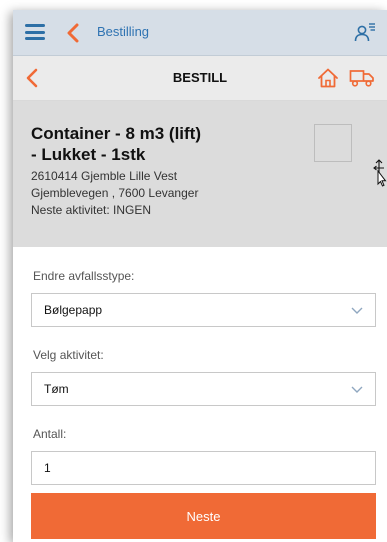 The height and width of the screenshot is (542, 387). I want to click on container-title-line1: Container - 8 m3 (lift), so click(116, 133).